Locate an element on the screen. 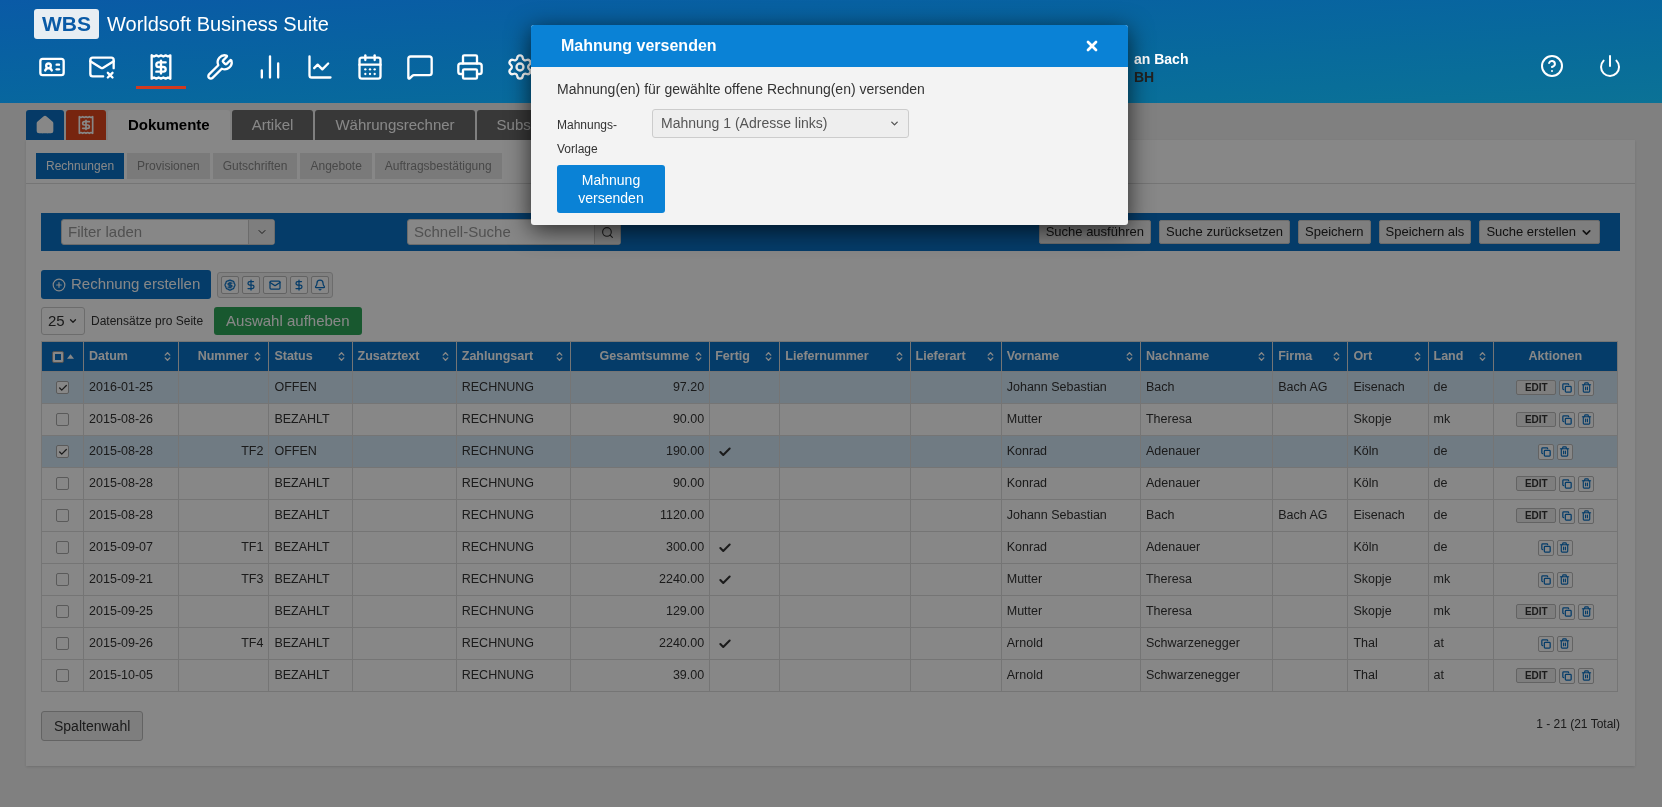 This screenshot has height=807, width=1662. module-tab is located at coordinates (86, 125).